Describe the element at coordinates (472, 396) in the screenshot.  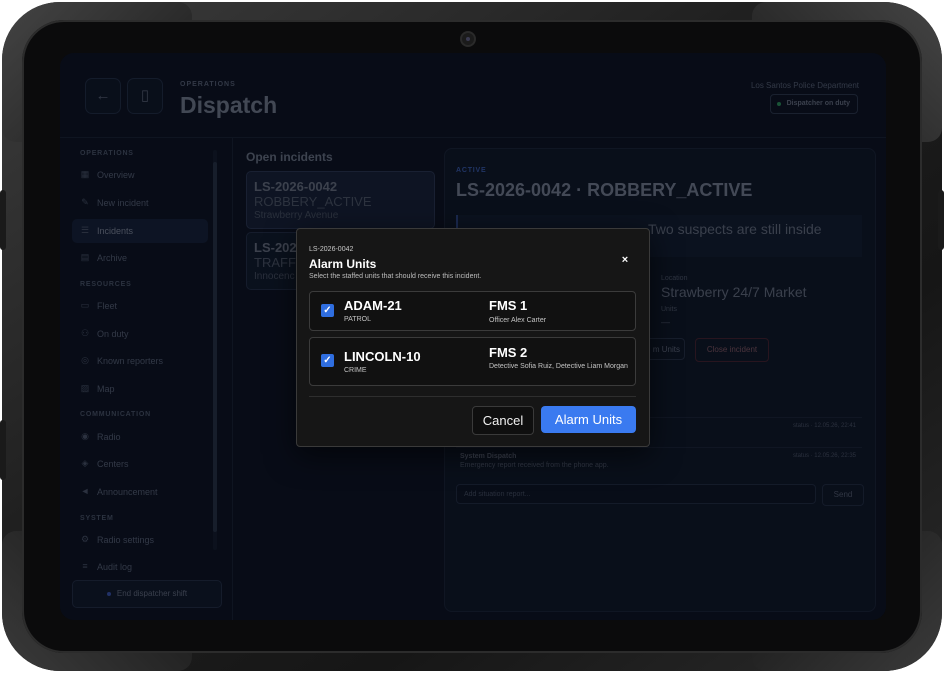
I see `dialog-divider` at that location.